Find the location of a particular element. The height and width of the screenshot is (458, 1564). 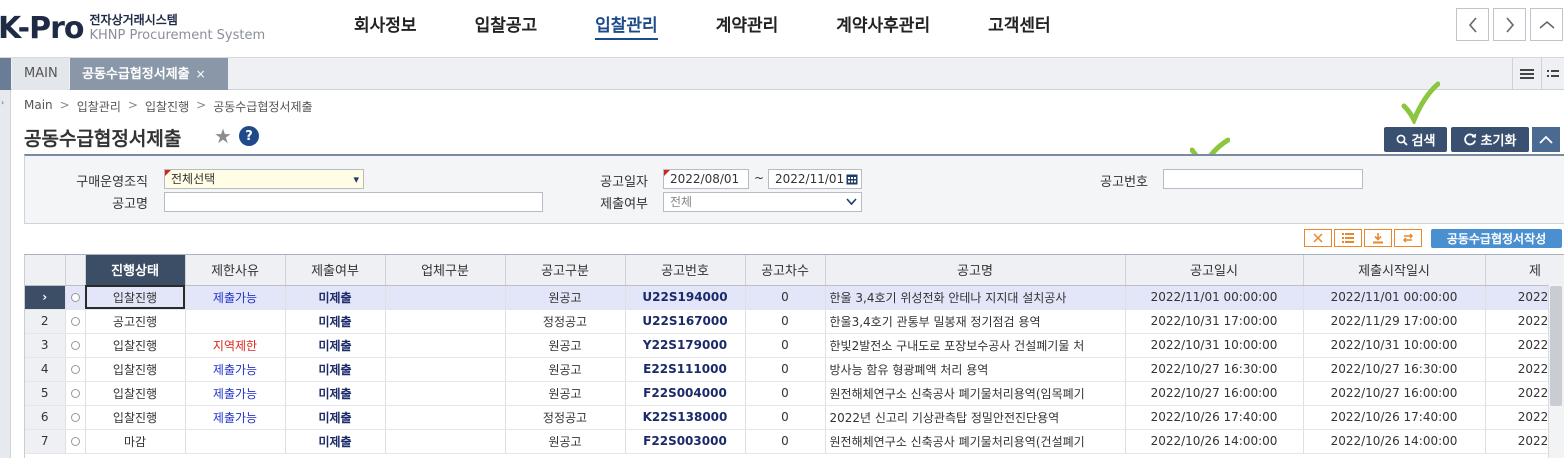

breadcrumb-main: Main is located at coordinates (38, 106).